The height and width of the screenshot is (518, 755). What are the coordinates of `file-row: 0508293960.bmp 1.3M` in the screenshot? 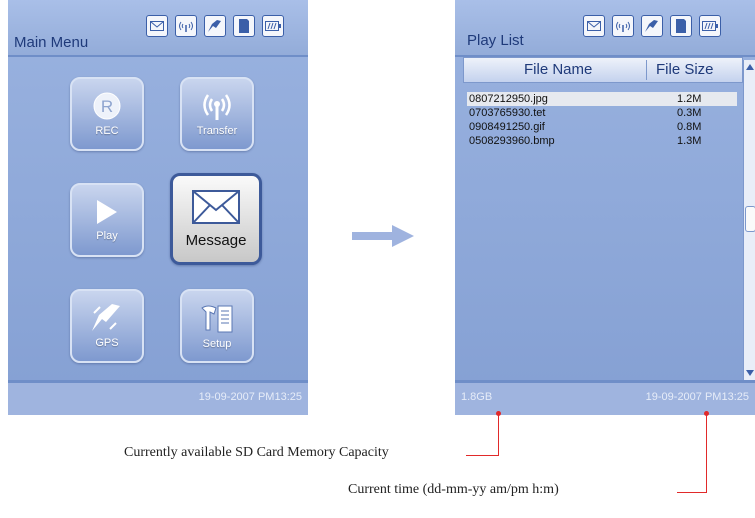 It's located at (602, 141).